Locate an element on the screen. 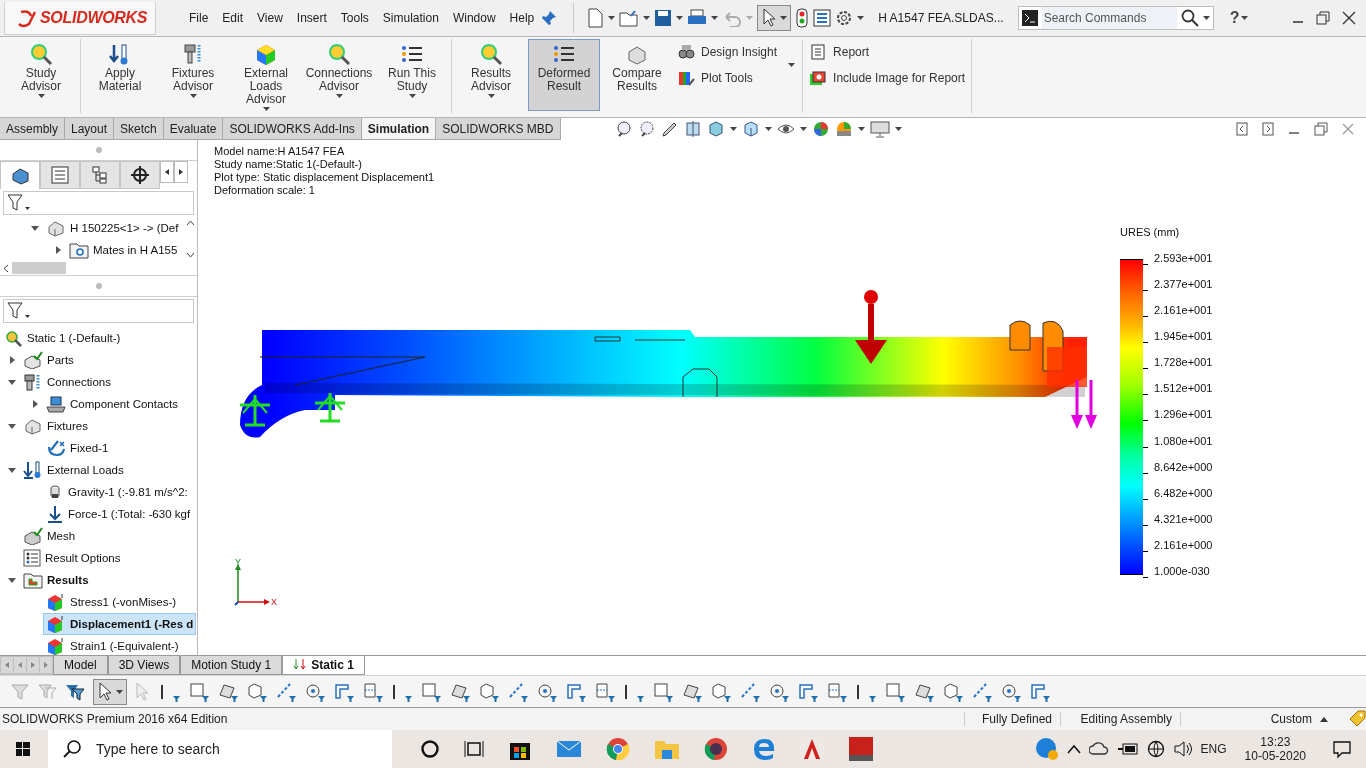  tree-item: Force-1 (:Total: -630 kgf is located at coordinates (118, 514).